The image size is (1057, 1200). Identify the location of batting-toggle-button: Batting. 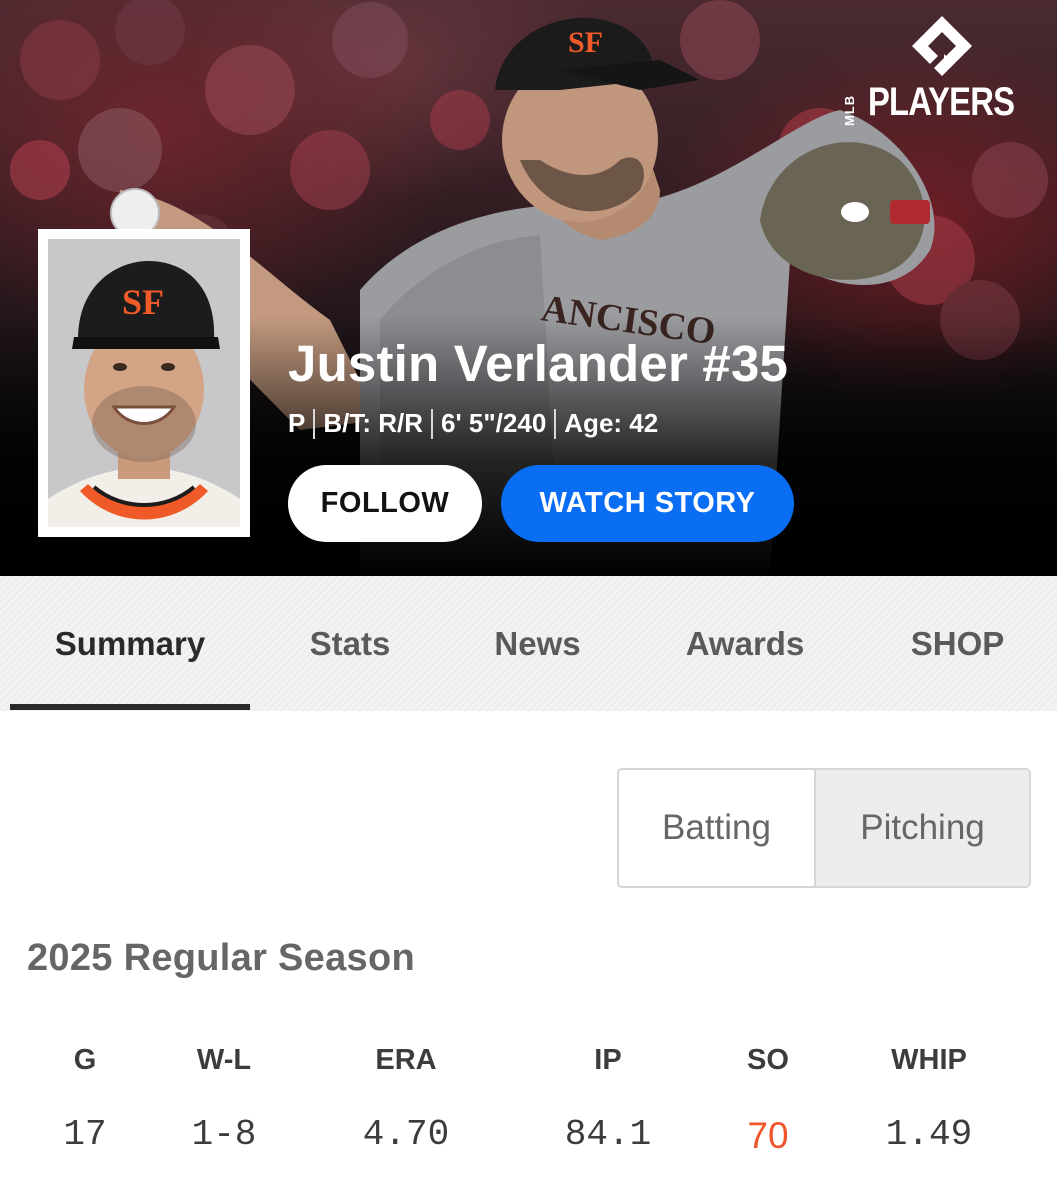
(717, 828).